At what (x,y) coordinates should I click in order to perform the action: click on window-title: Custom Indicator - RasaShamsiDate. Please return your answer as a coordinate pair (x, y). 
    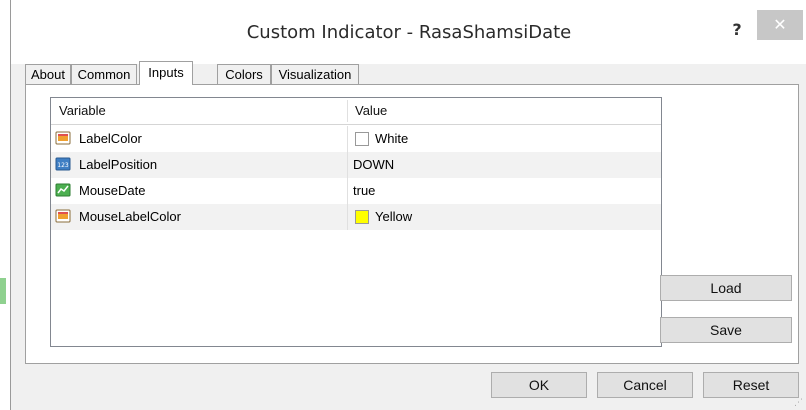
    Looking at the image, I should click on (409, 32).